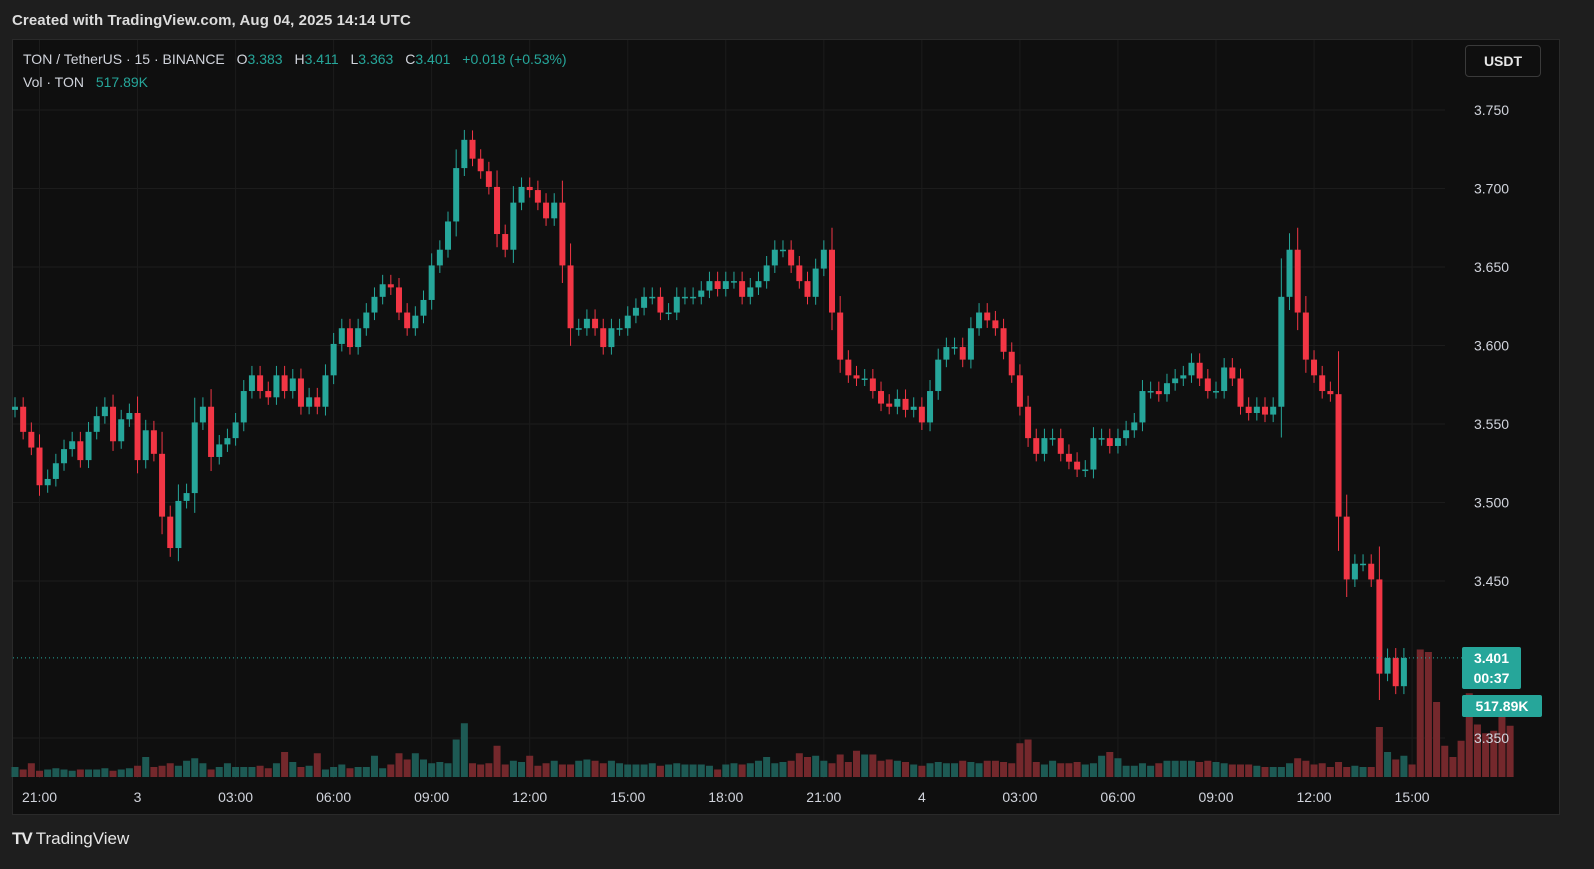 The image size is (1594, 869). I want to click on symbol-label: TON / TetherUS · 15 · BINANCE, so click(124, 59).